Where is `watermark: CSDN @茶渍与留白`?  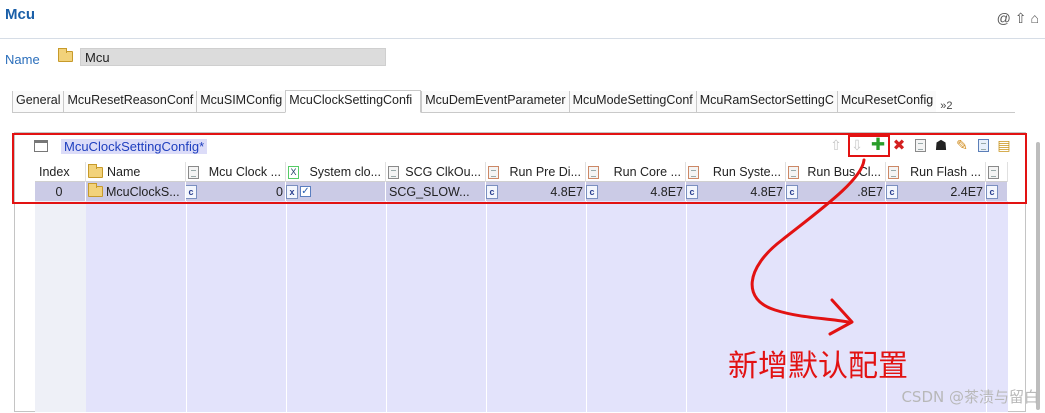 watermark: CSDN @茶渍与留白 is located at coordinates (970, 397).